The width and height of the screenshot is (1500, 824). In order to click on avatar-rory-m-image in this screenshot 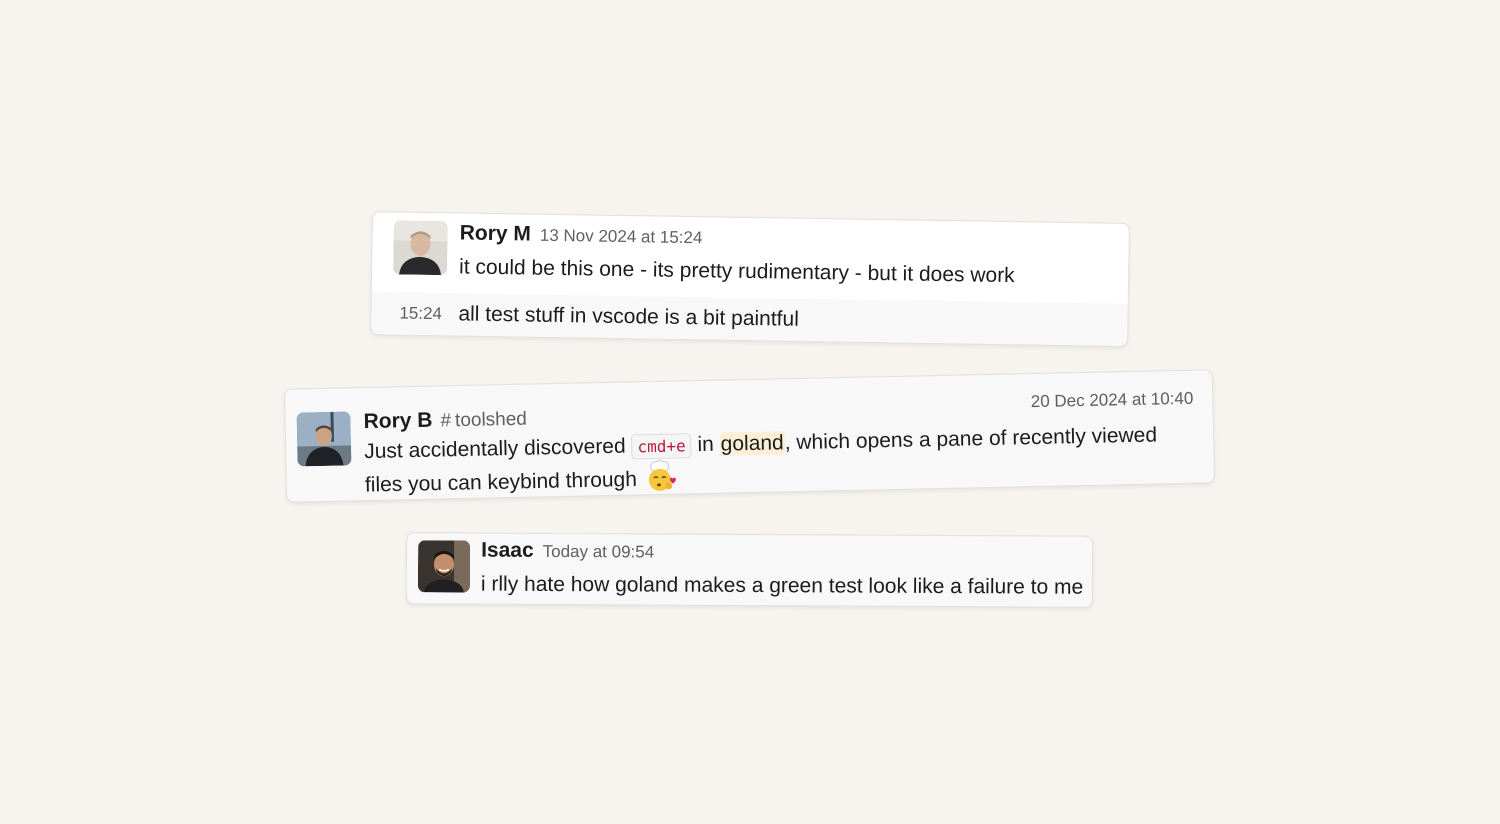, I will do `click(420, 248)`.